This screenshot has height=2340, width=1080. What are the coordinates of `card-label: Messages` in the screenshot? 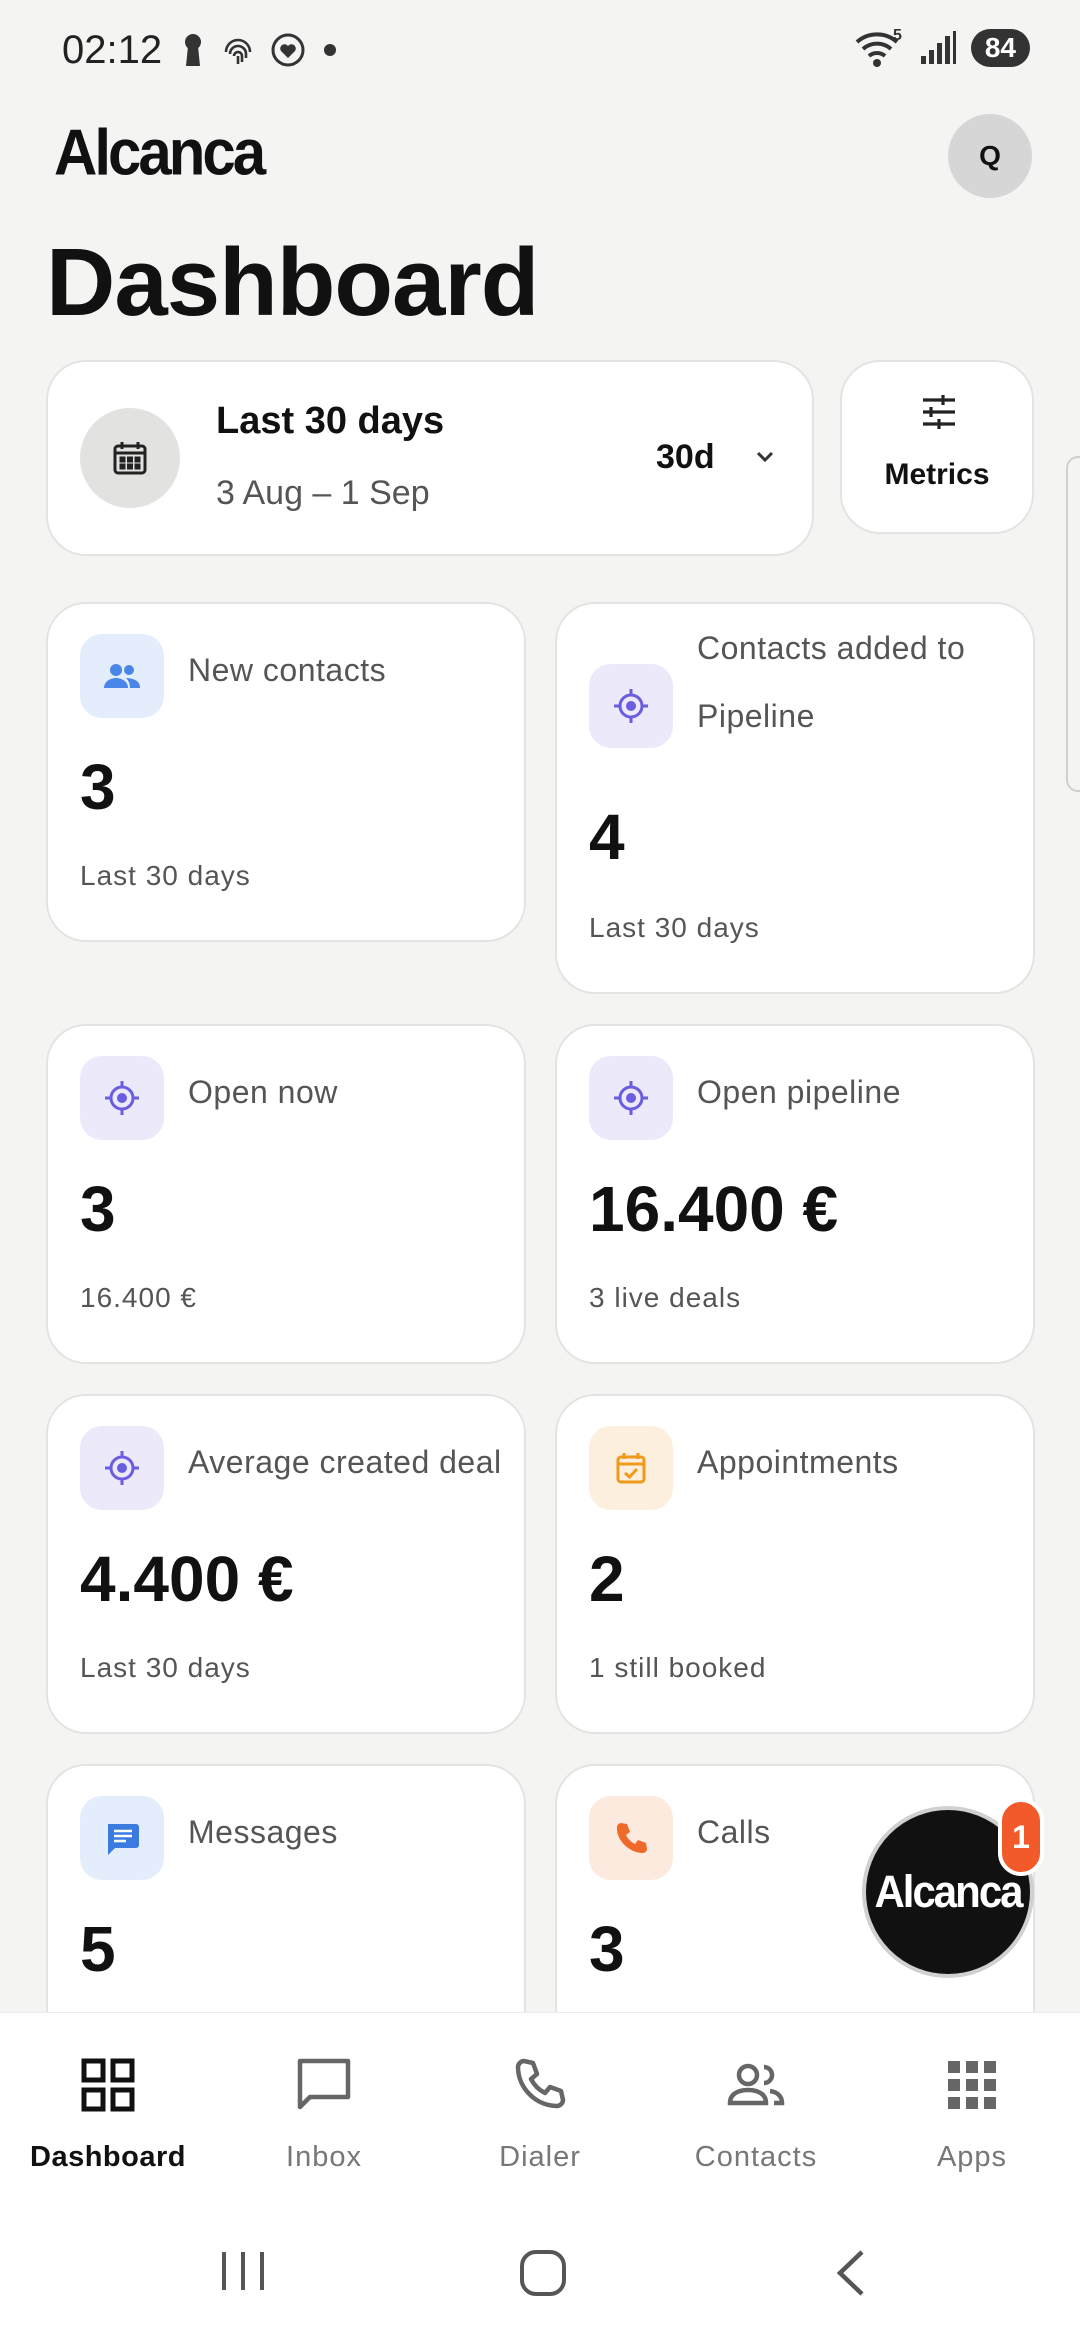 It's located at (263, 1832).